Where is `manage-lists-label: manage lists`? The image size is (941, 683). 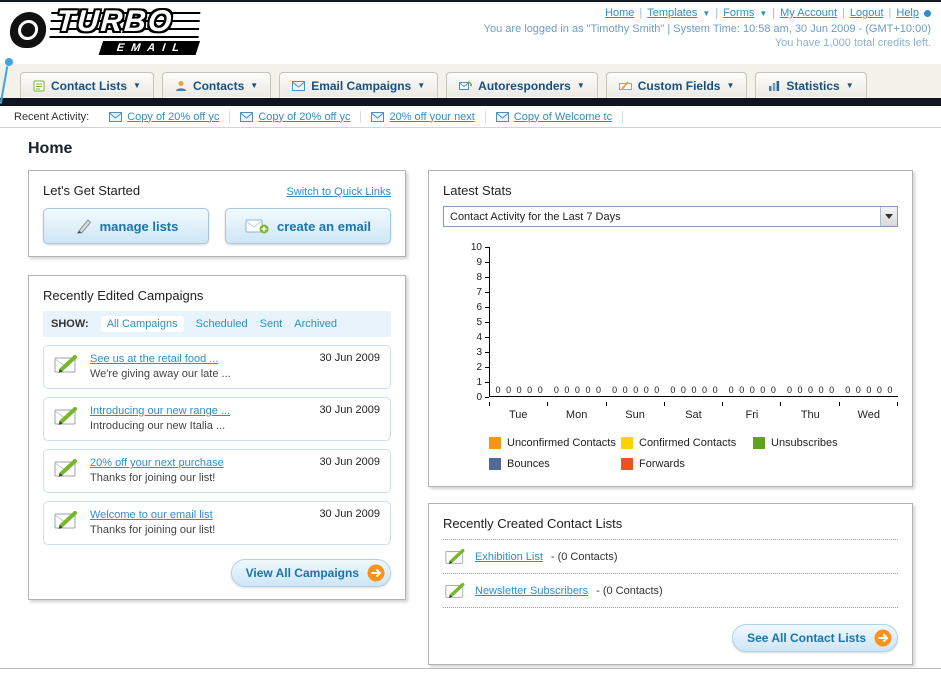 manage-lists-label: manage lists is located at coordinates (139, 226).